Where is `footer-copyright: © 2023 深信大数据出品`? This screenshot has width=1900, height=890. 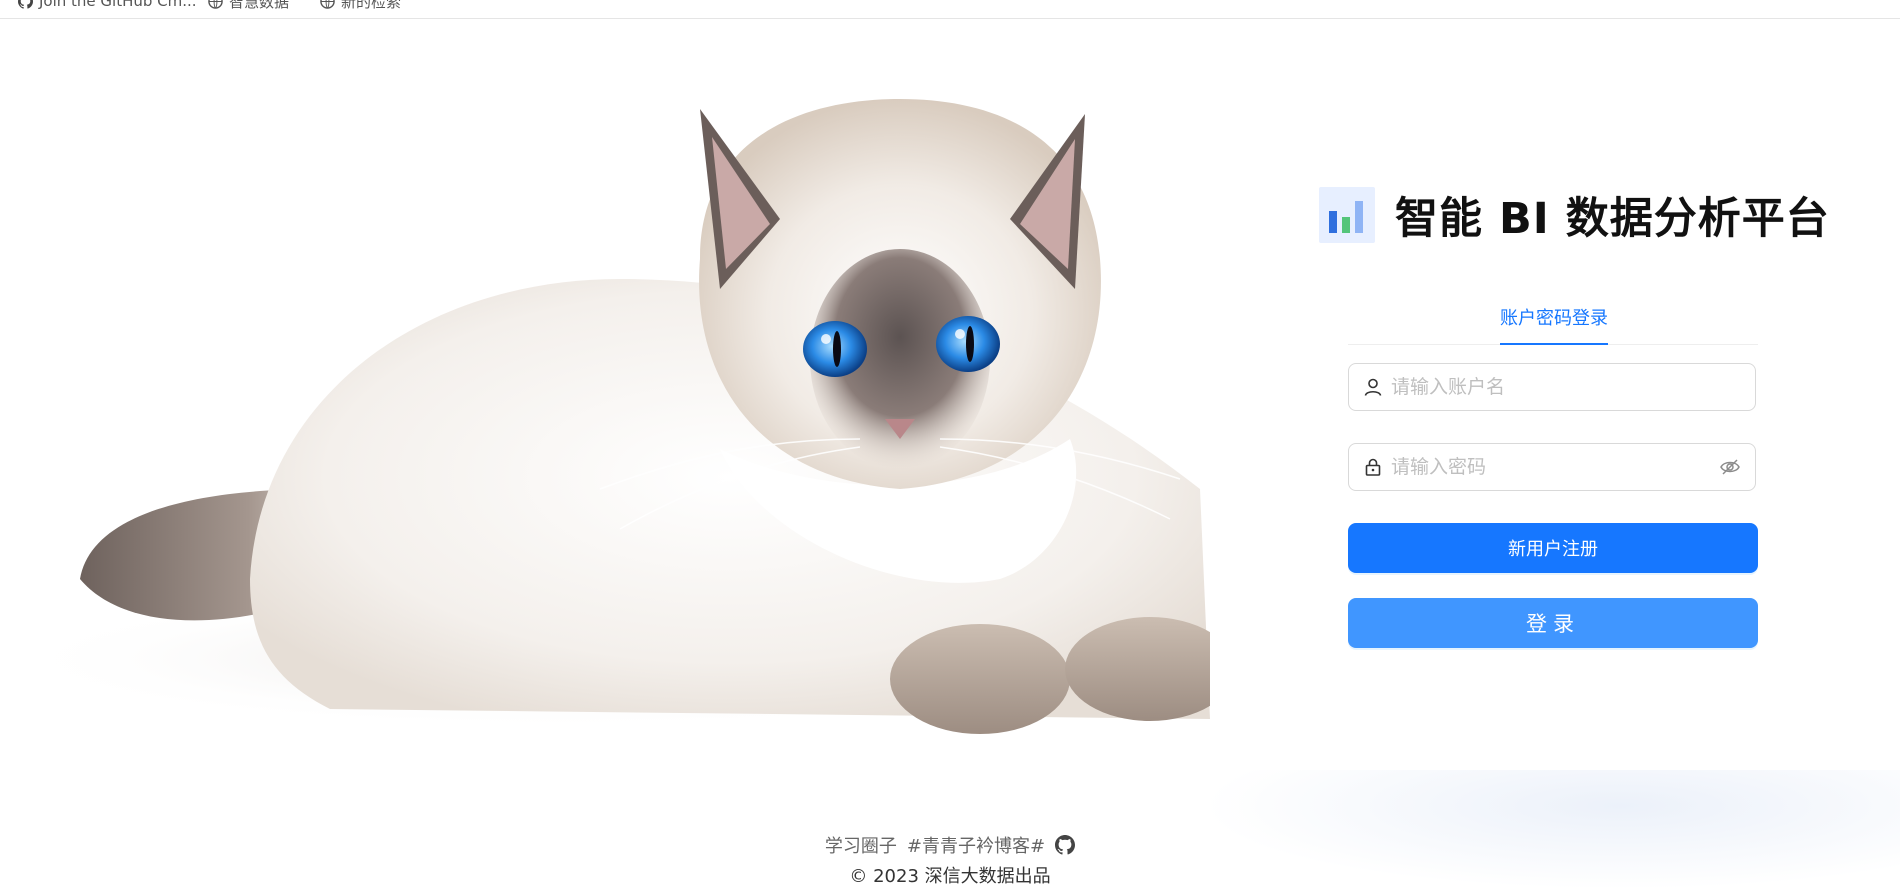
footer-copyright: © 2023 深信大数据出品 is located at coordinates (950, 875).